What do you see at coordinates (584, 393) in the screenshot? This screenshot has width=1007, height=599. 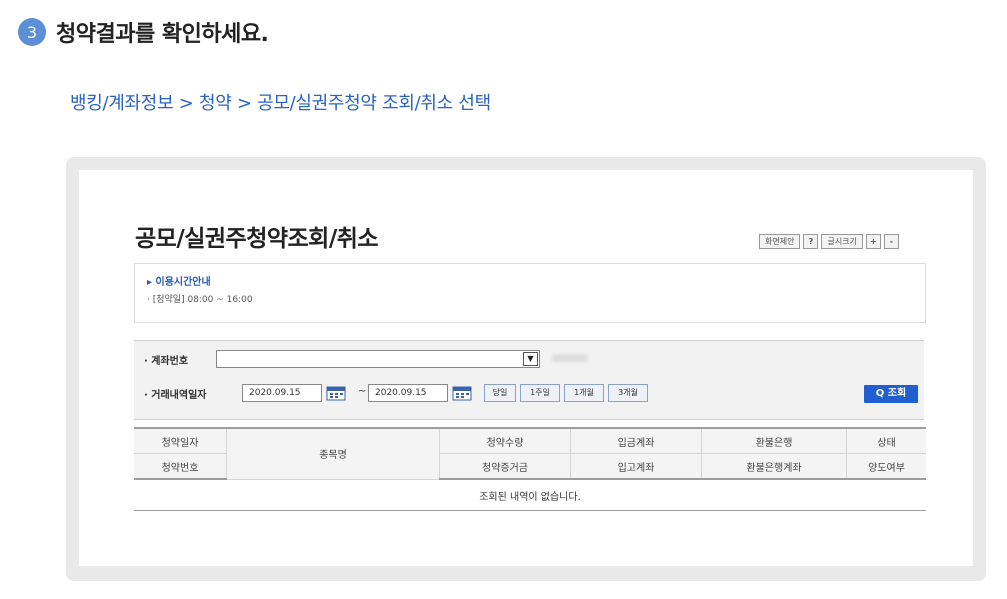 I see `period-1month-button: 1개월` at bounding box center [584, 393].